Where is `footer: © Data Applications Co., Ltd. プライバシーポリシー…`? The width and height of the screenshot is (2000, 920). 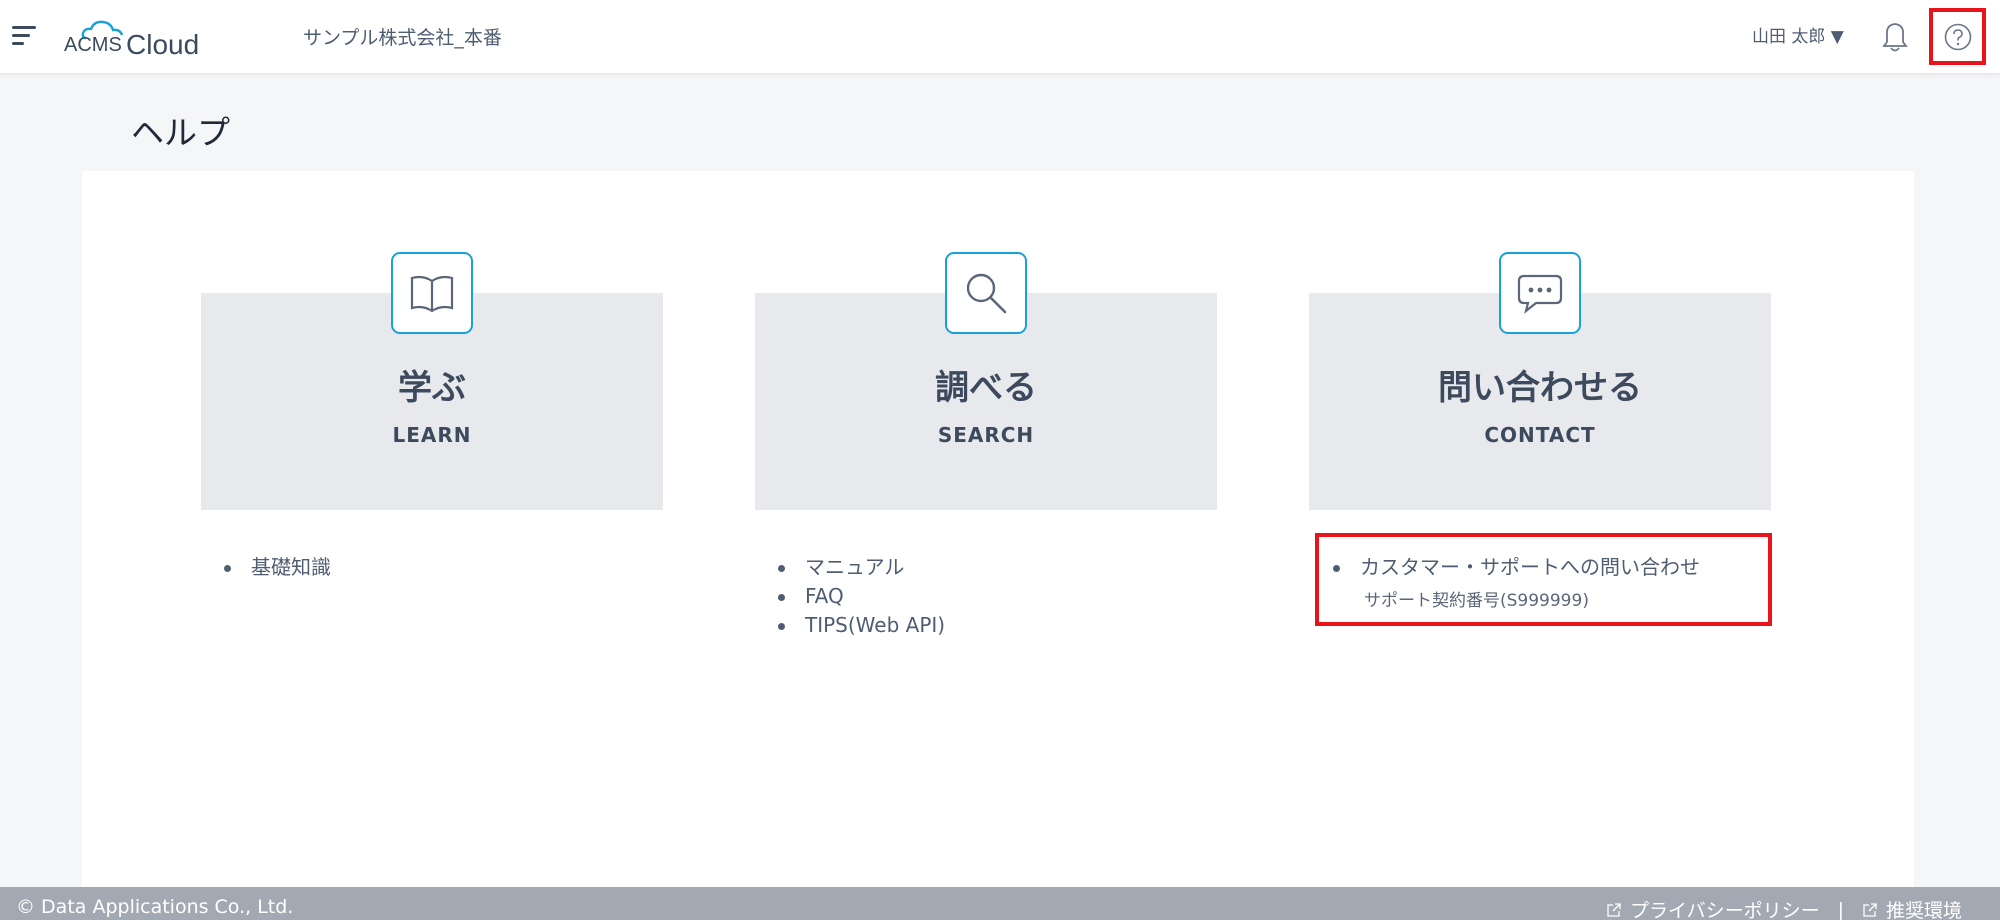 footer: © Data Applications Co., Ltd. プライバシーポリシー… is located at coordinates (1000, 903).